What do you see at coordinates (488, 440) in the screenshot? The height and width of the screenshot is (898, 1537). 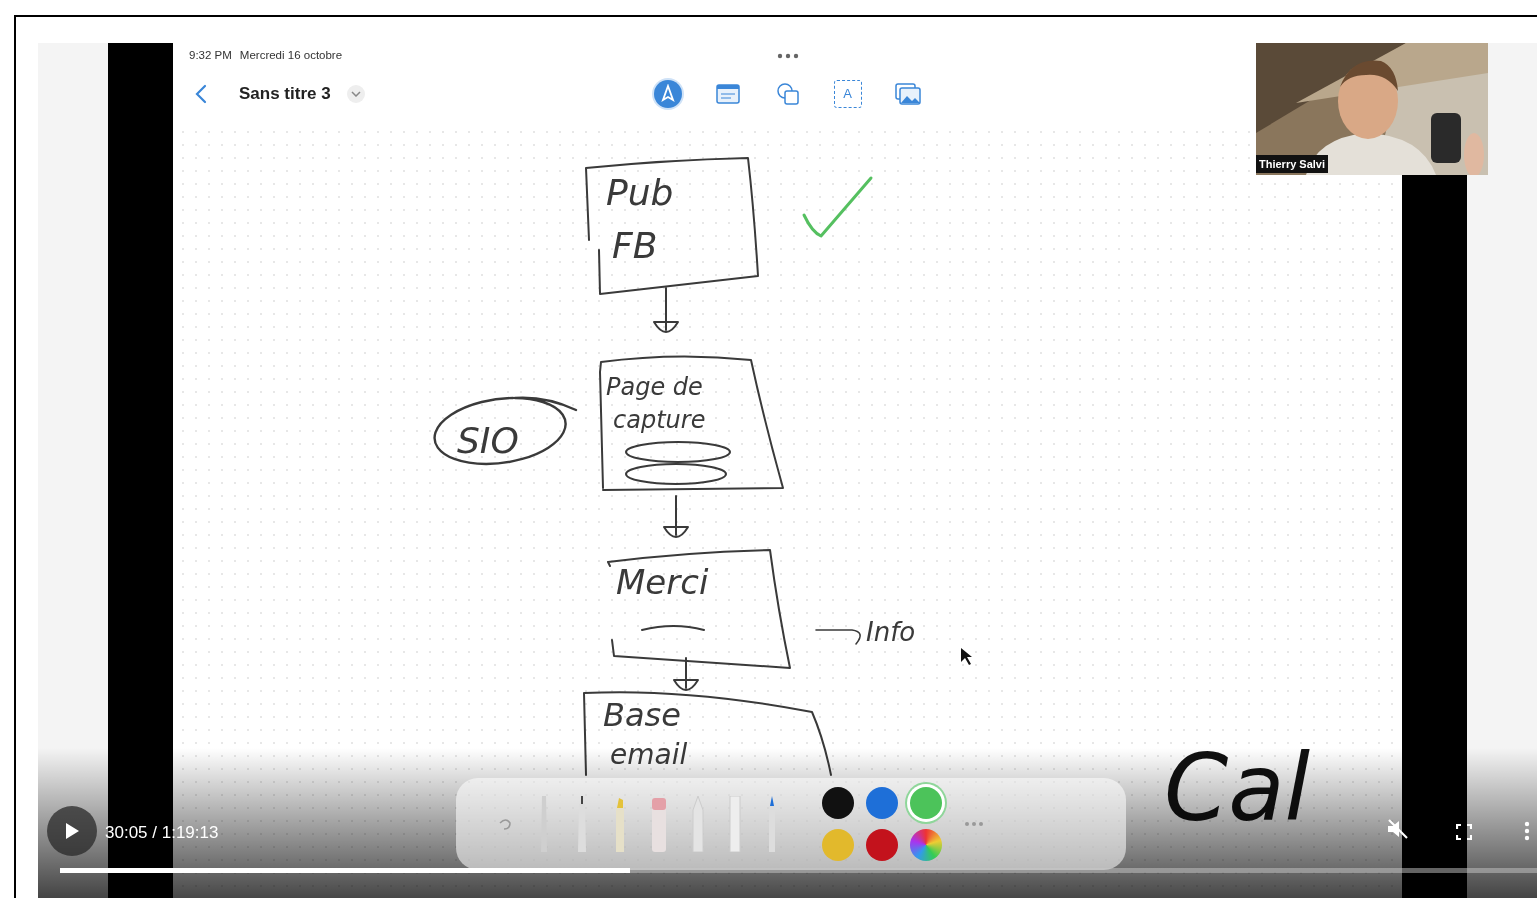 I see `handwritten-text: SIO` at bounding box center [488, 440].